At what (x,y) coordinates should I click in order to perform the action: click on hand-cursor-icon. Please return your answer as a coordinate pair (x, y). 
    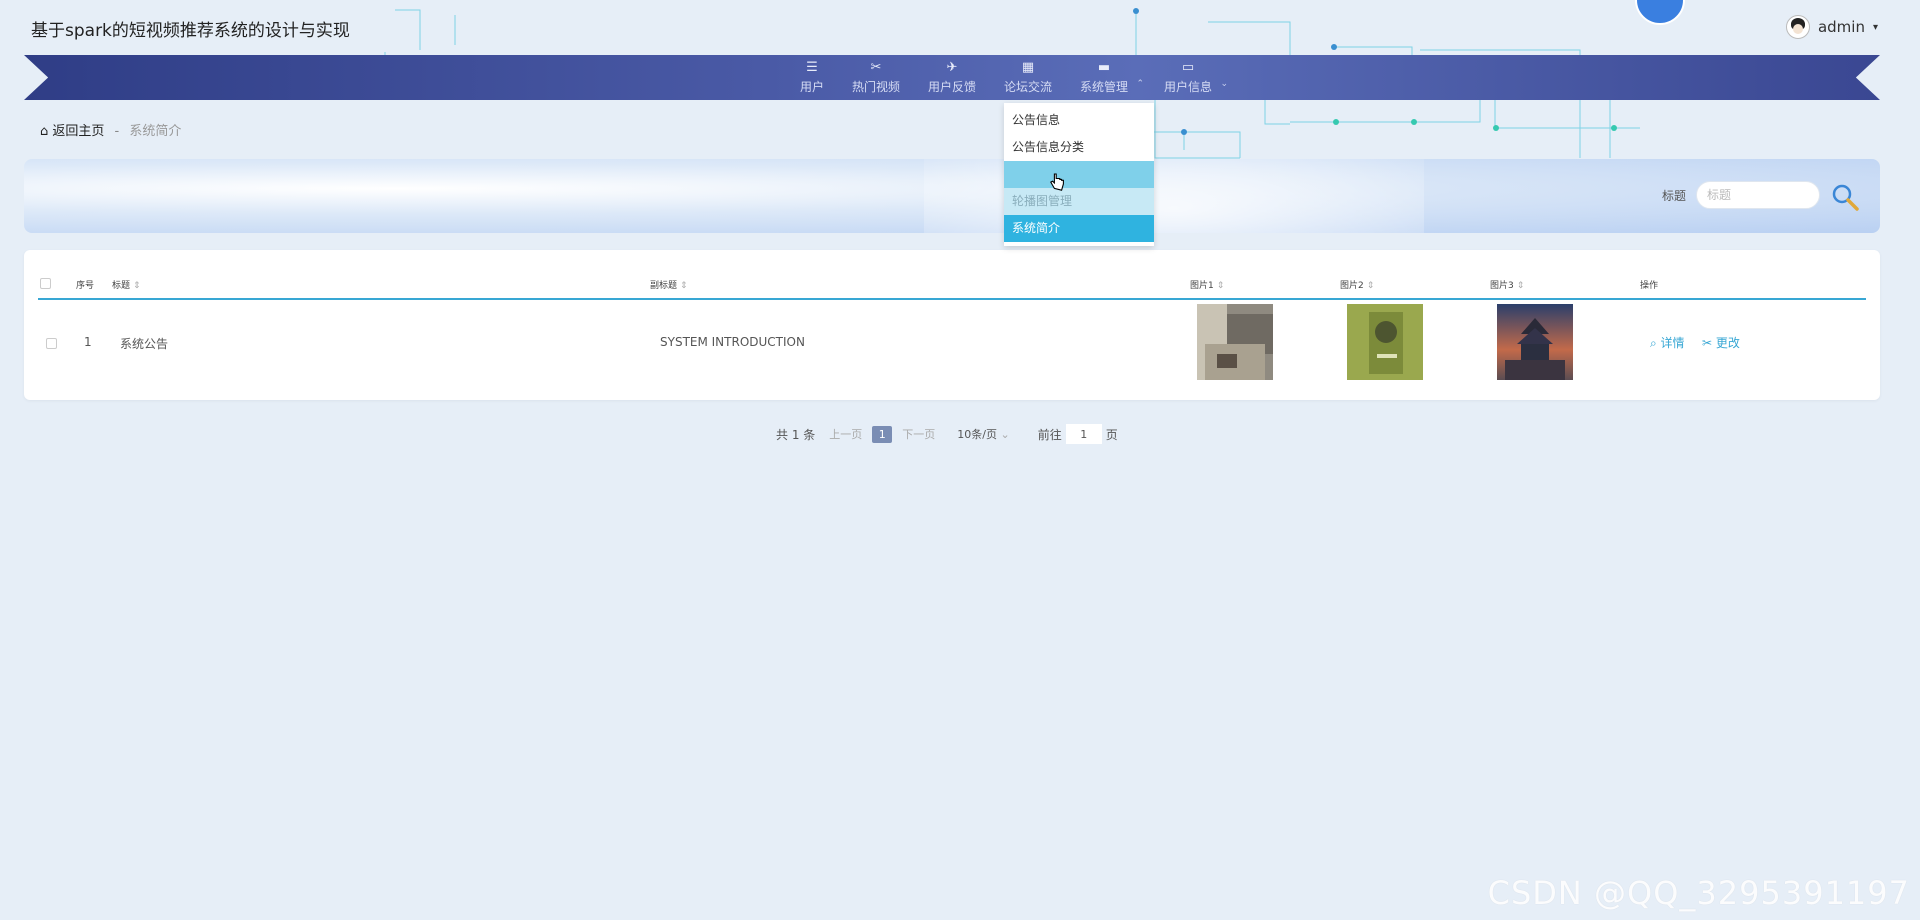
    Looking at the image, I should click on (1057, 182).